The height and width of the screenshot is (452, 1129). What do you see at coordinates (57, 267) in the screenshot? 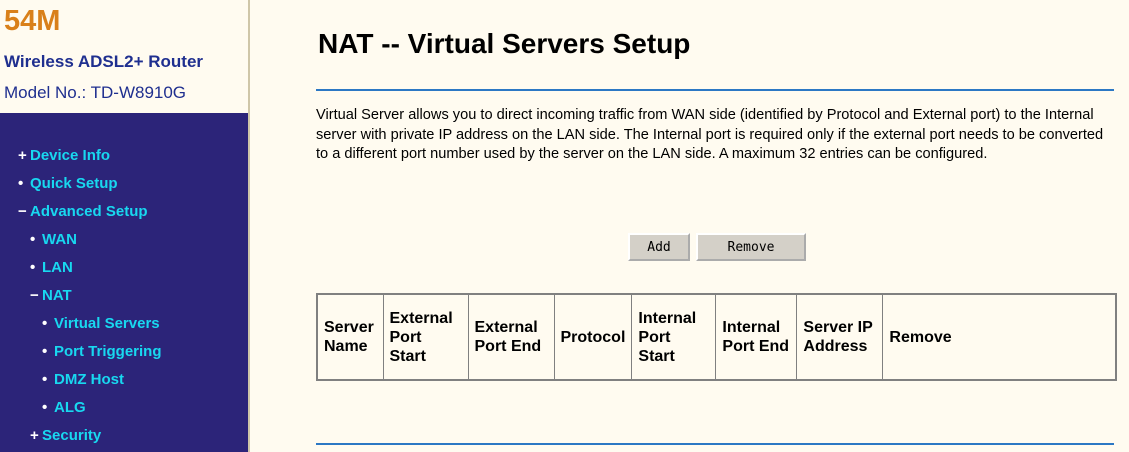
I see `nav-item-label: LAN` at bounding box center [57, 267].